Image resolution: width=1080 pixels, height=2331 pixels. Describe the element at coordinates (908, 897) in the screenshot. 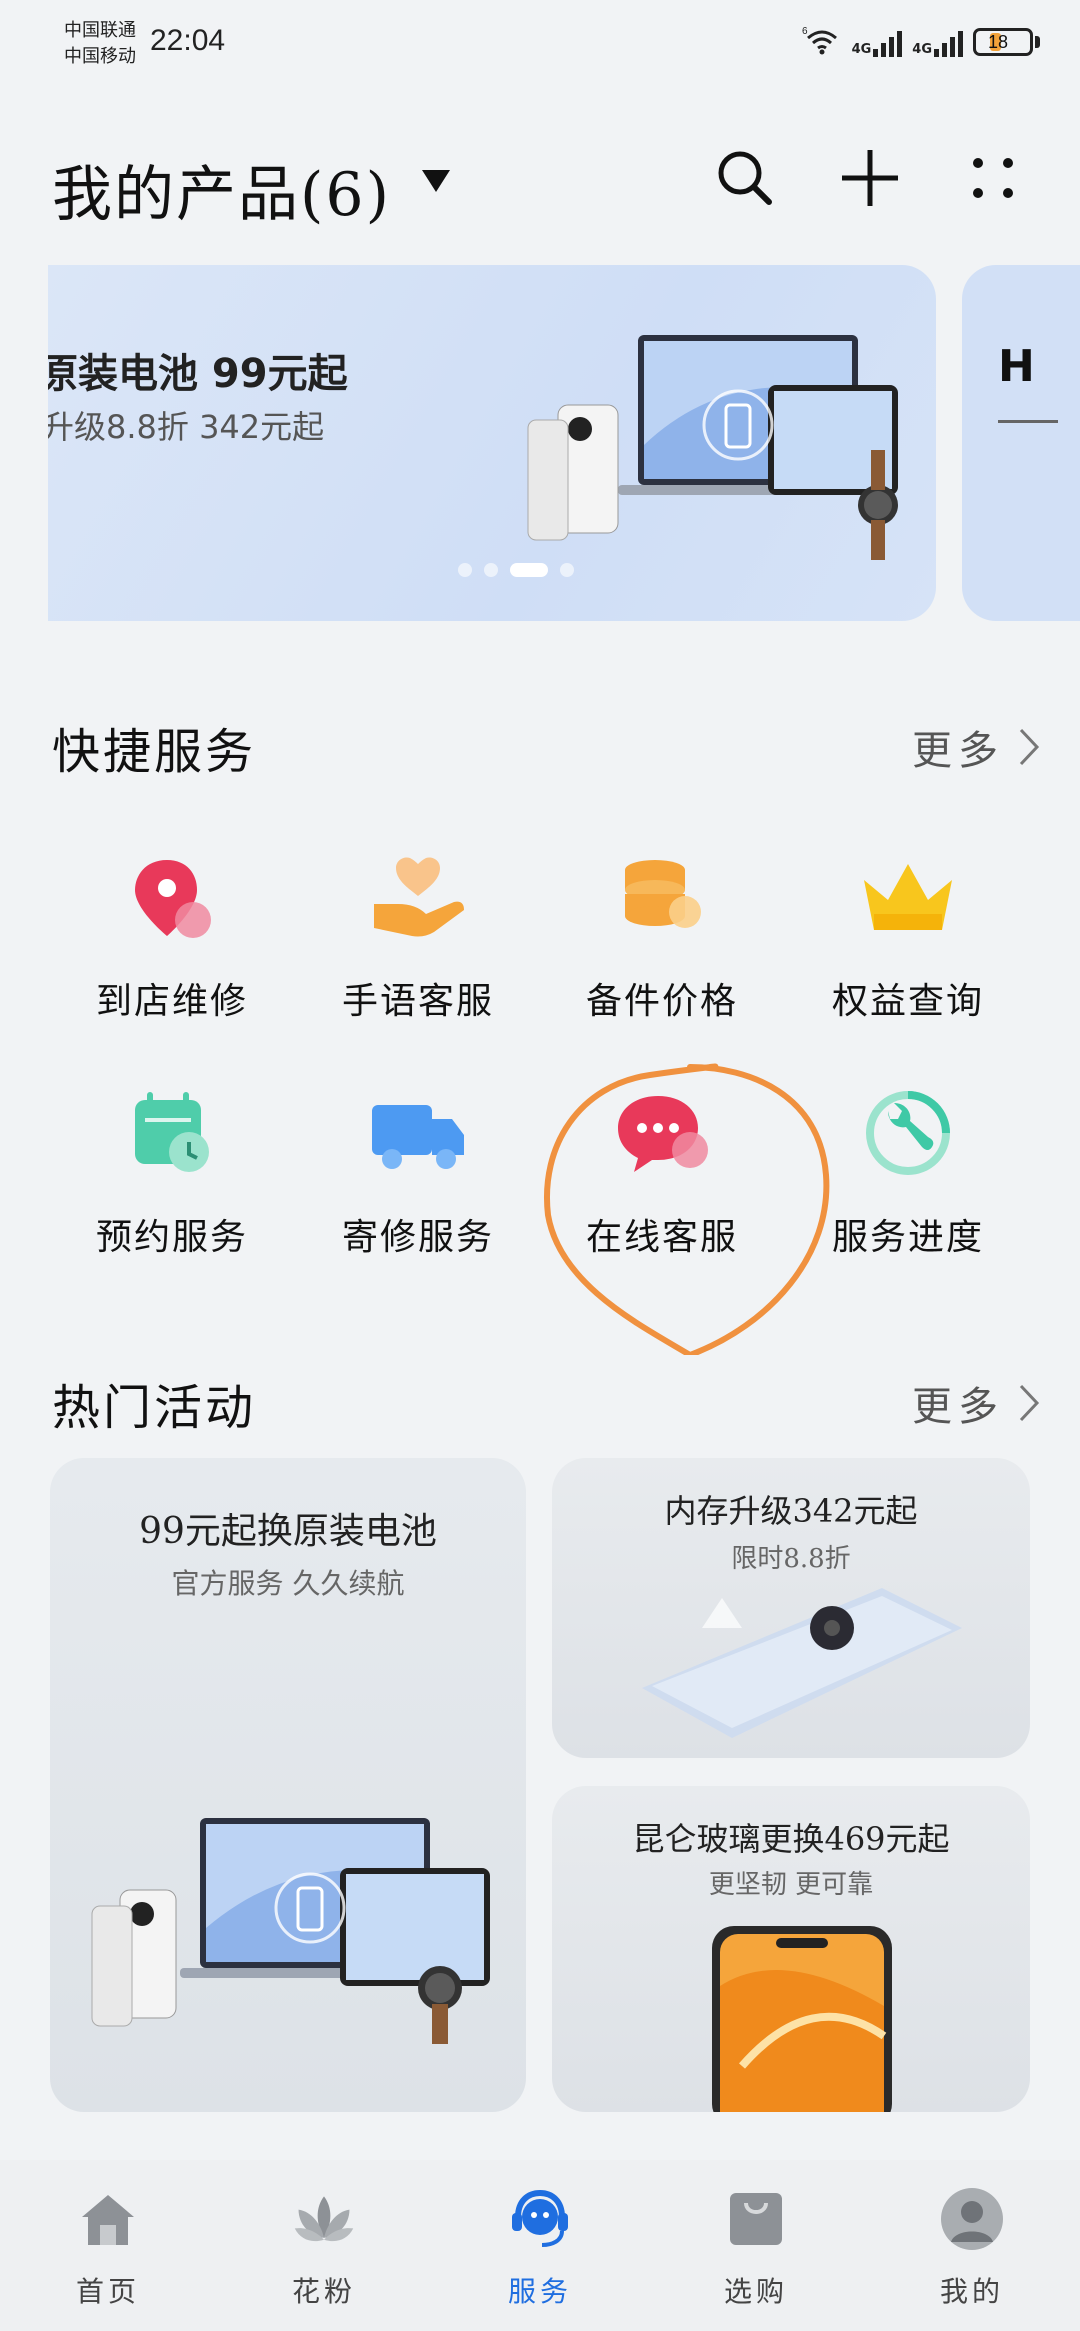

I see `crown-icon` at that location.